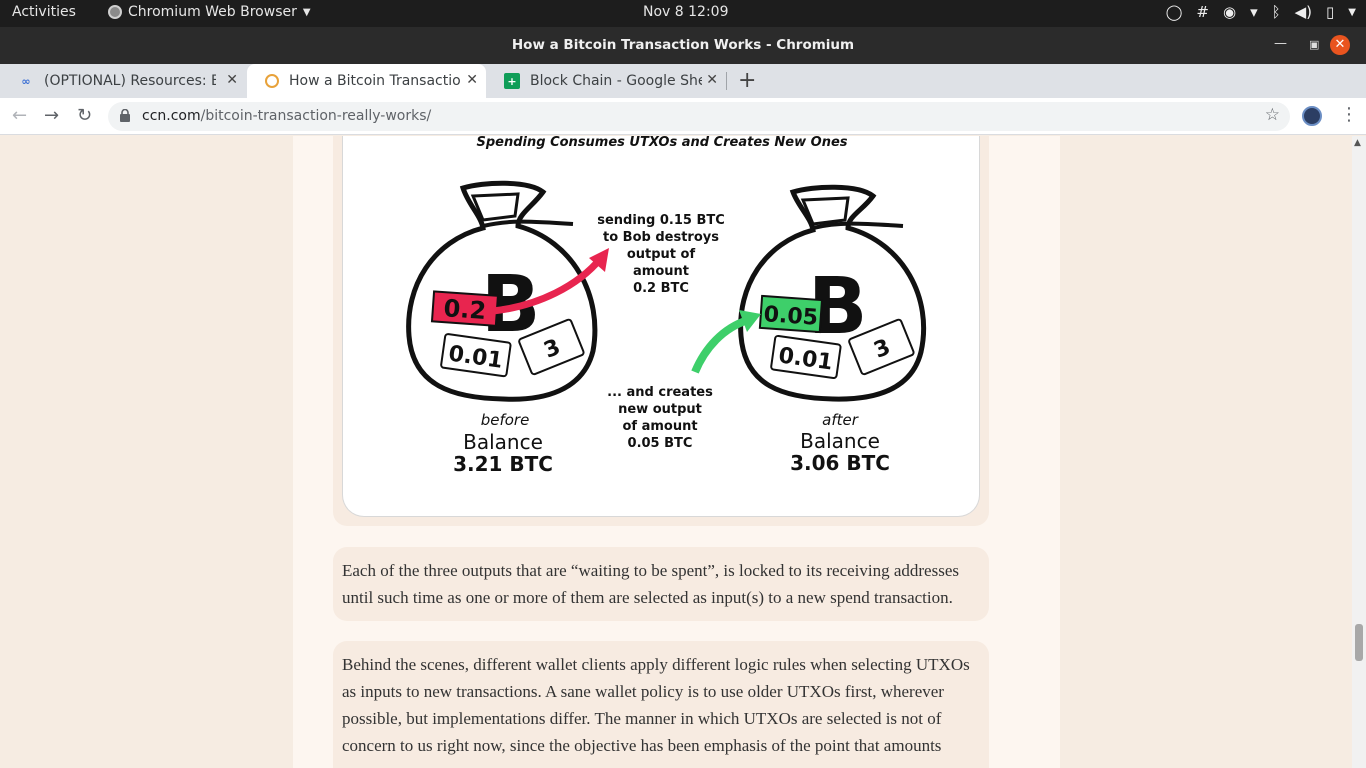 The width and height of the screenshot is (1366, 768). Describe the element at coordinates (316, 116) in the screenshot. I see `url-path: /bitcoin-transaction-really-works/` at that location.